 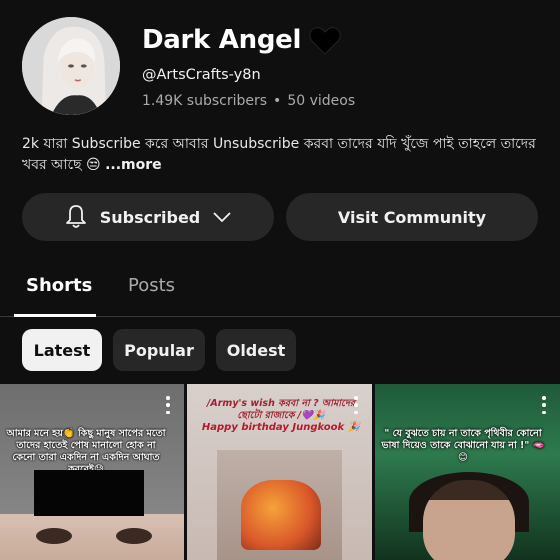 I want to click on filter-chip-popular: Popular, so click(x=159, y=350).